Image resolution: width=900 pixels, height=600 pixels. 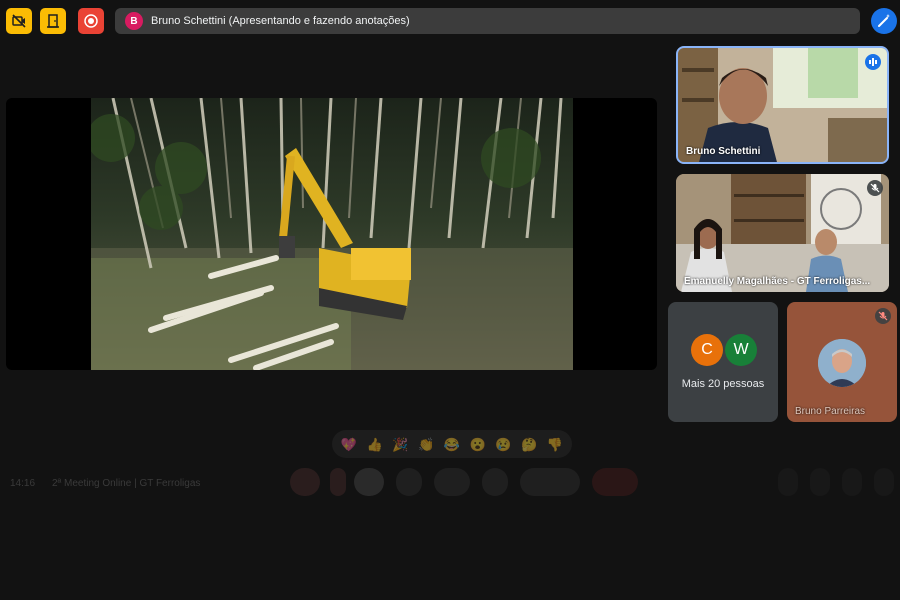 I want to click on annotate-button, so click(x=884, y=21).